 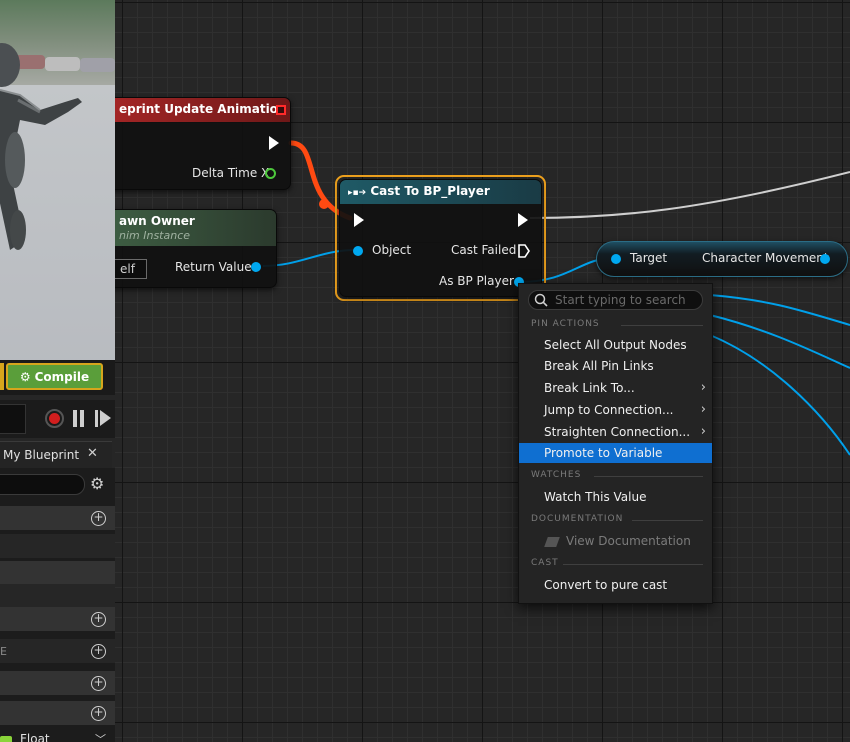 What do you see at coordinates (541, 300) in the screenshot?
I see `search-icon` at bounding box center [541, 300].